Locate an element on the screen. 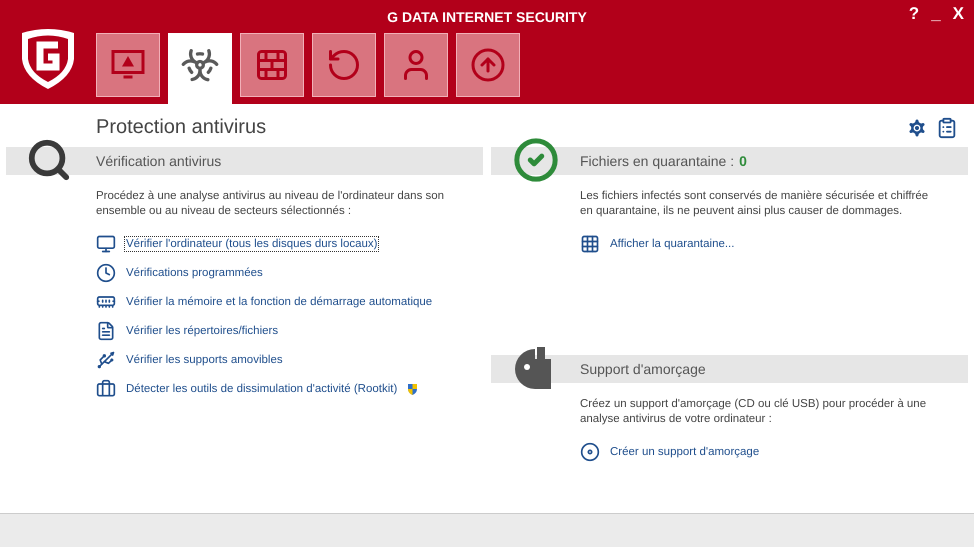 The height and width of the screenshot is (547, 974). scan-link: Vérifier les supports amovibles is located at coordinates (204, 359).